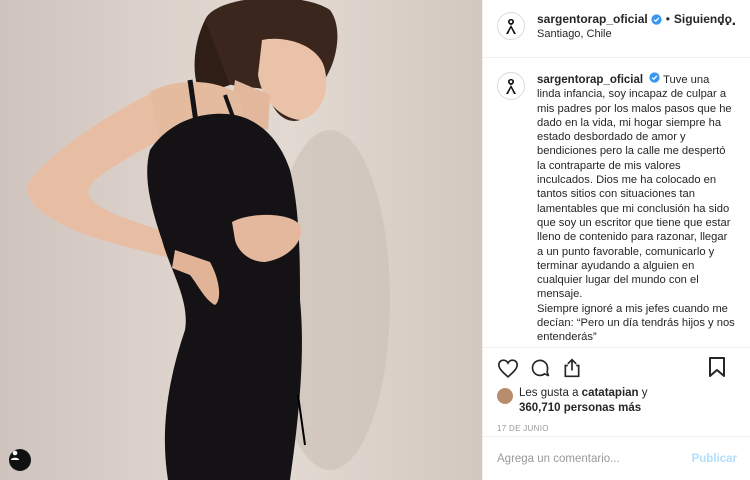 The width and height of the screenshot is (750, 480). What do you see at coordinates (602, 408) in the screenshot?
I see `likes-suffix: personas más` at bounding box center [602, 408].